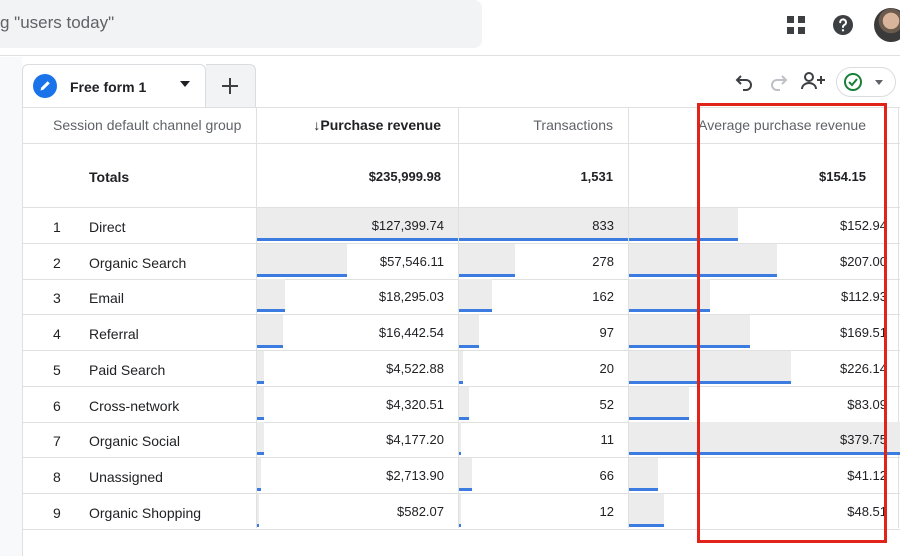 The height and width of the screenshot is (556, 900). What do you see at coordinates (866, 82) in the screenshot?
I see `save-status-button` at bounding box center [866, 82].